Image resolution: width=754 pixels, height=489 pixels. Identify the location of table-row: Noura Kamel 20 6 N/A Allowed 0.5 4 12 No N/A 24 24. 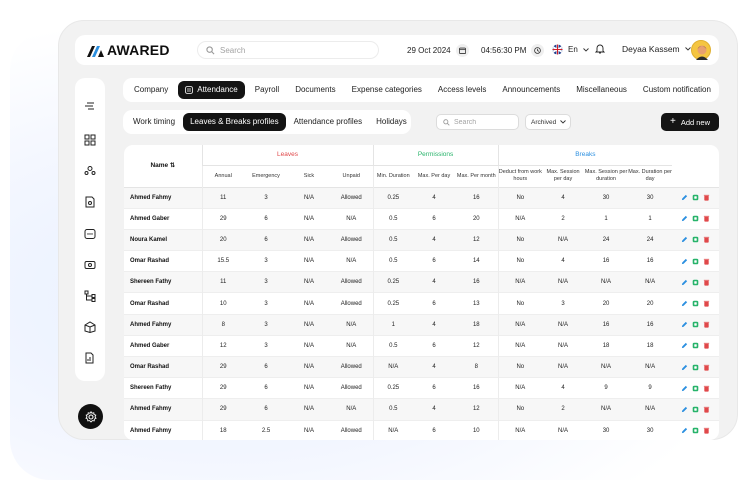
(421, 240).